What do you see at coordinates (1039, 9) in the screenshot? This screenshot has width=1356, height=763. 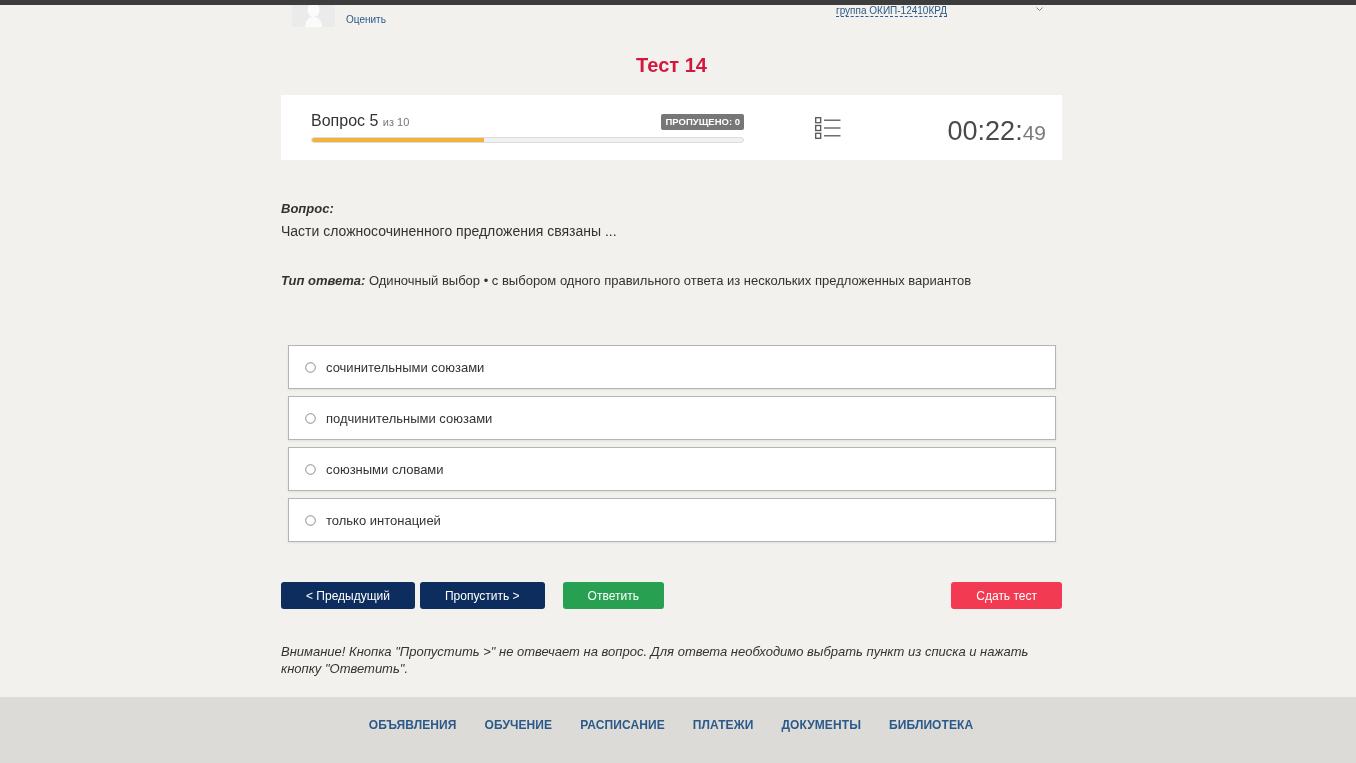 I see `chevron-down-icon` at bounding box center [1039, 9].